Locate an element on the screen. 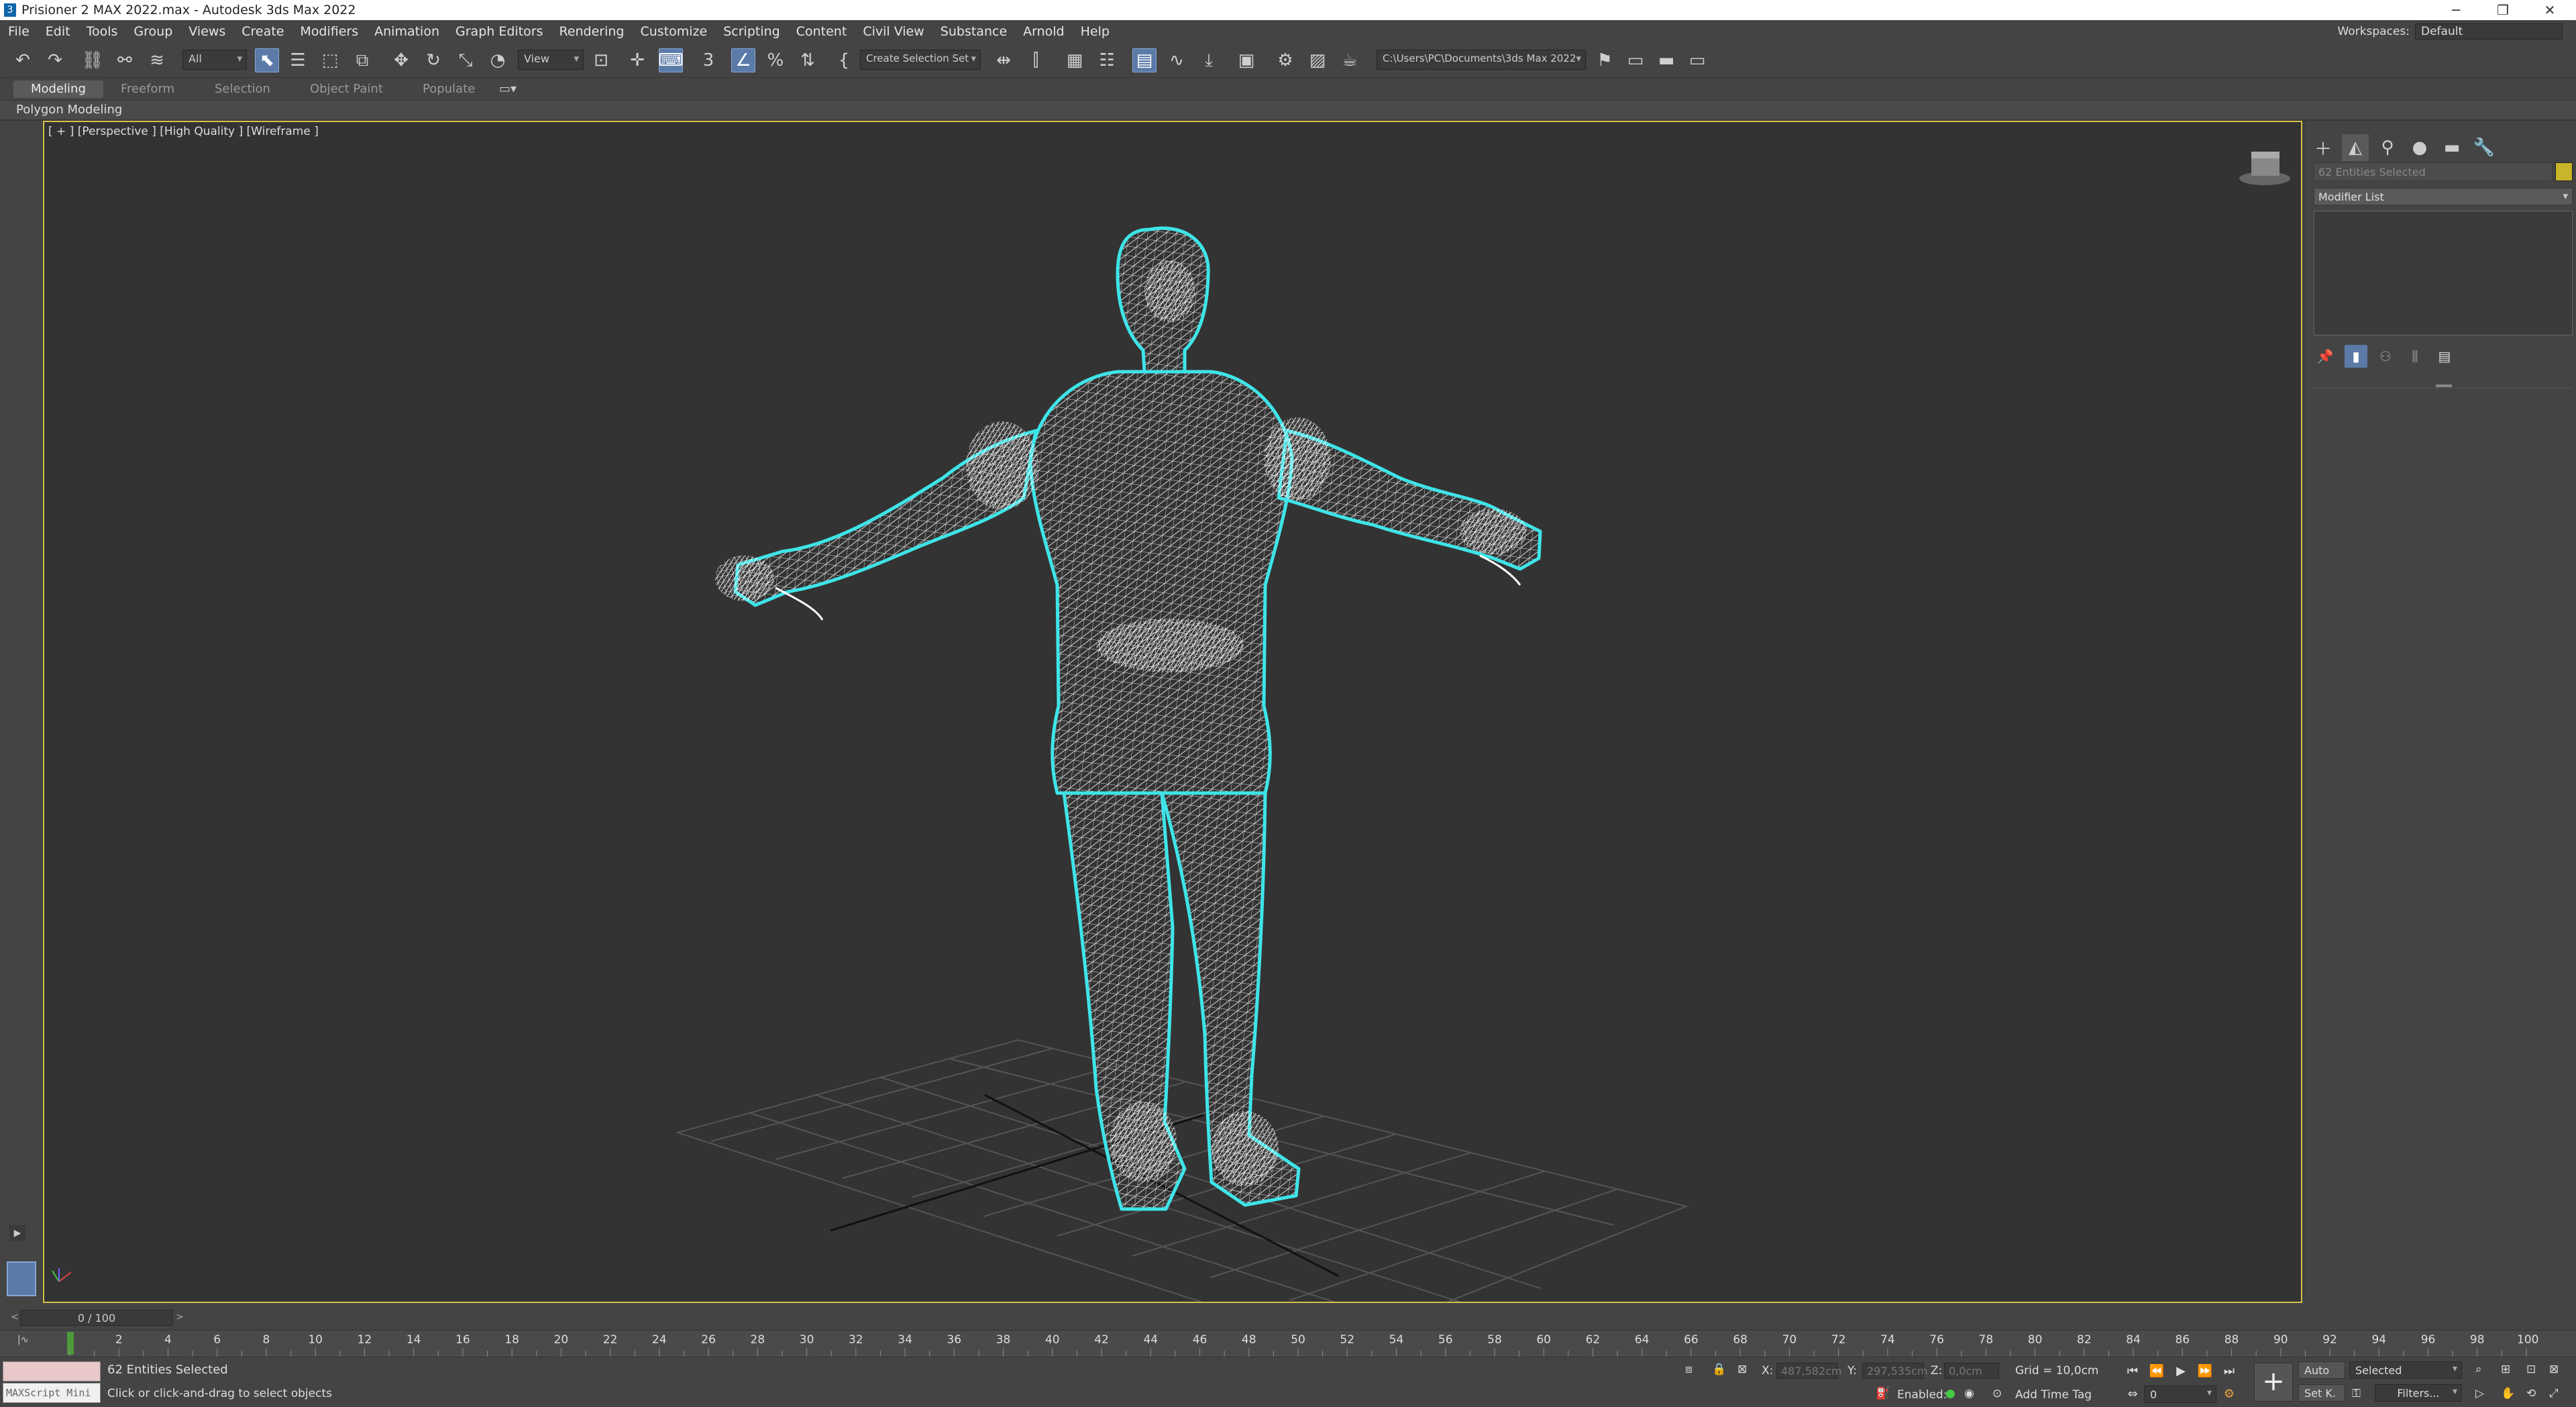  restore-icon: ❐ is located at coordinates (2503, 10).